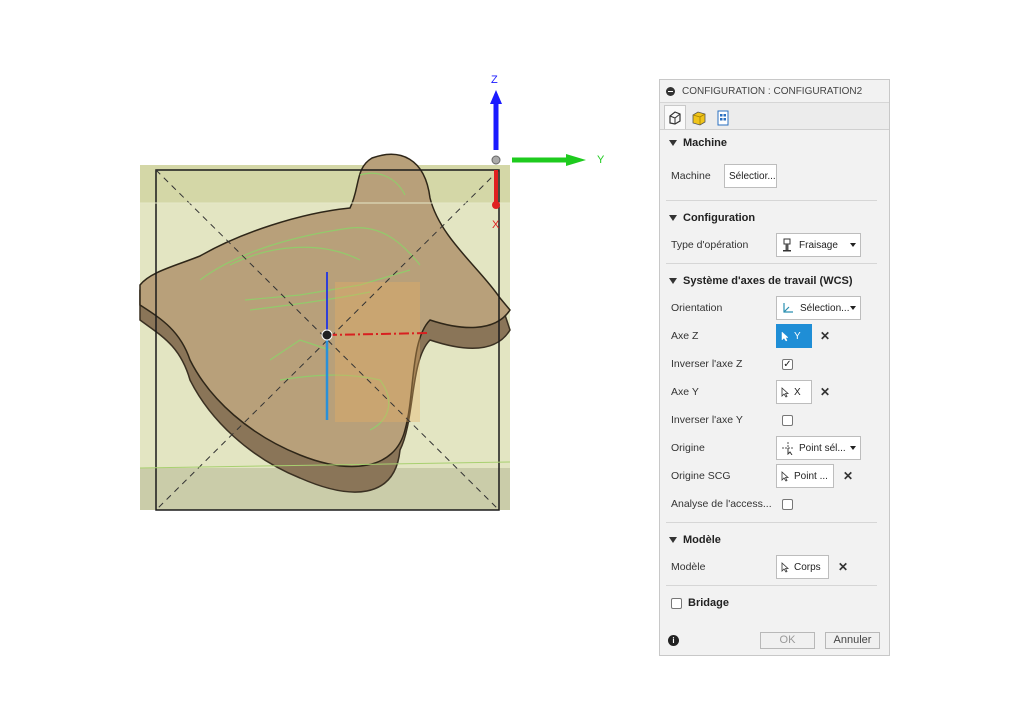  What do you see at coordinates (788, 448) in the screenshot?
I see `point-origin-icon` at bounding box center [788, 448].